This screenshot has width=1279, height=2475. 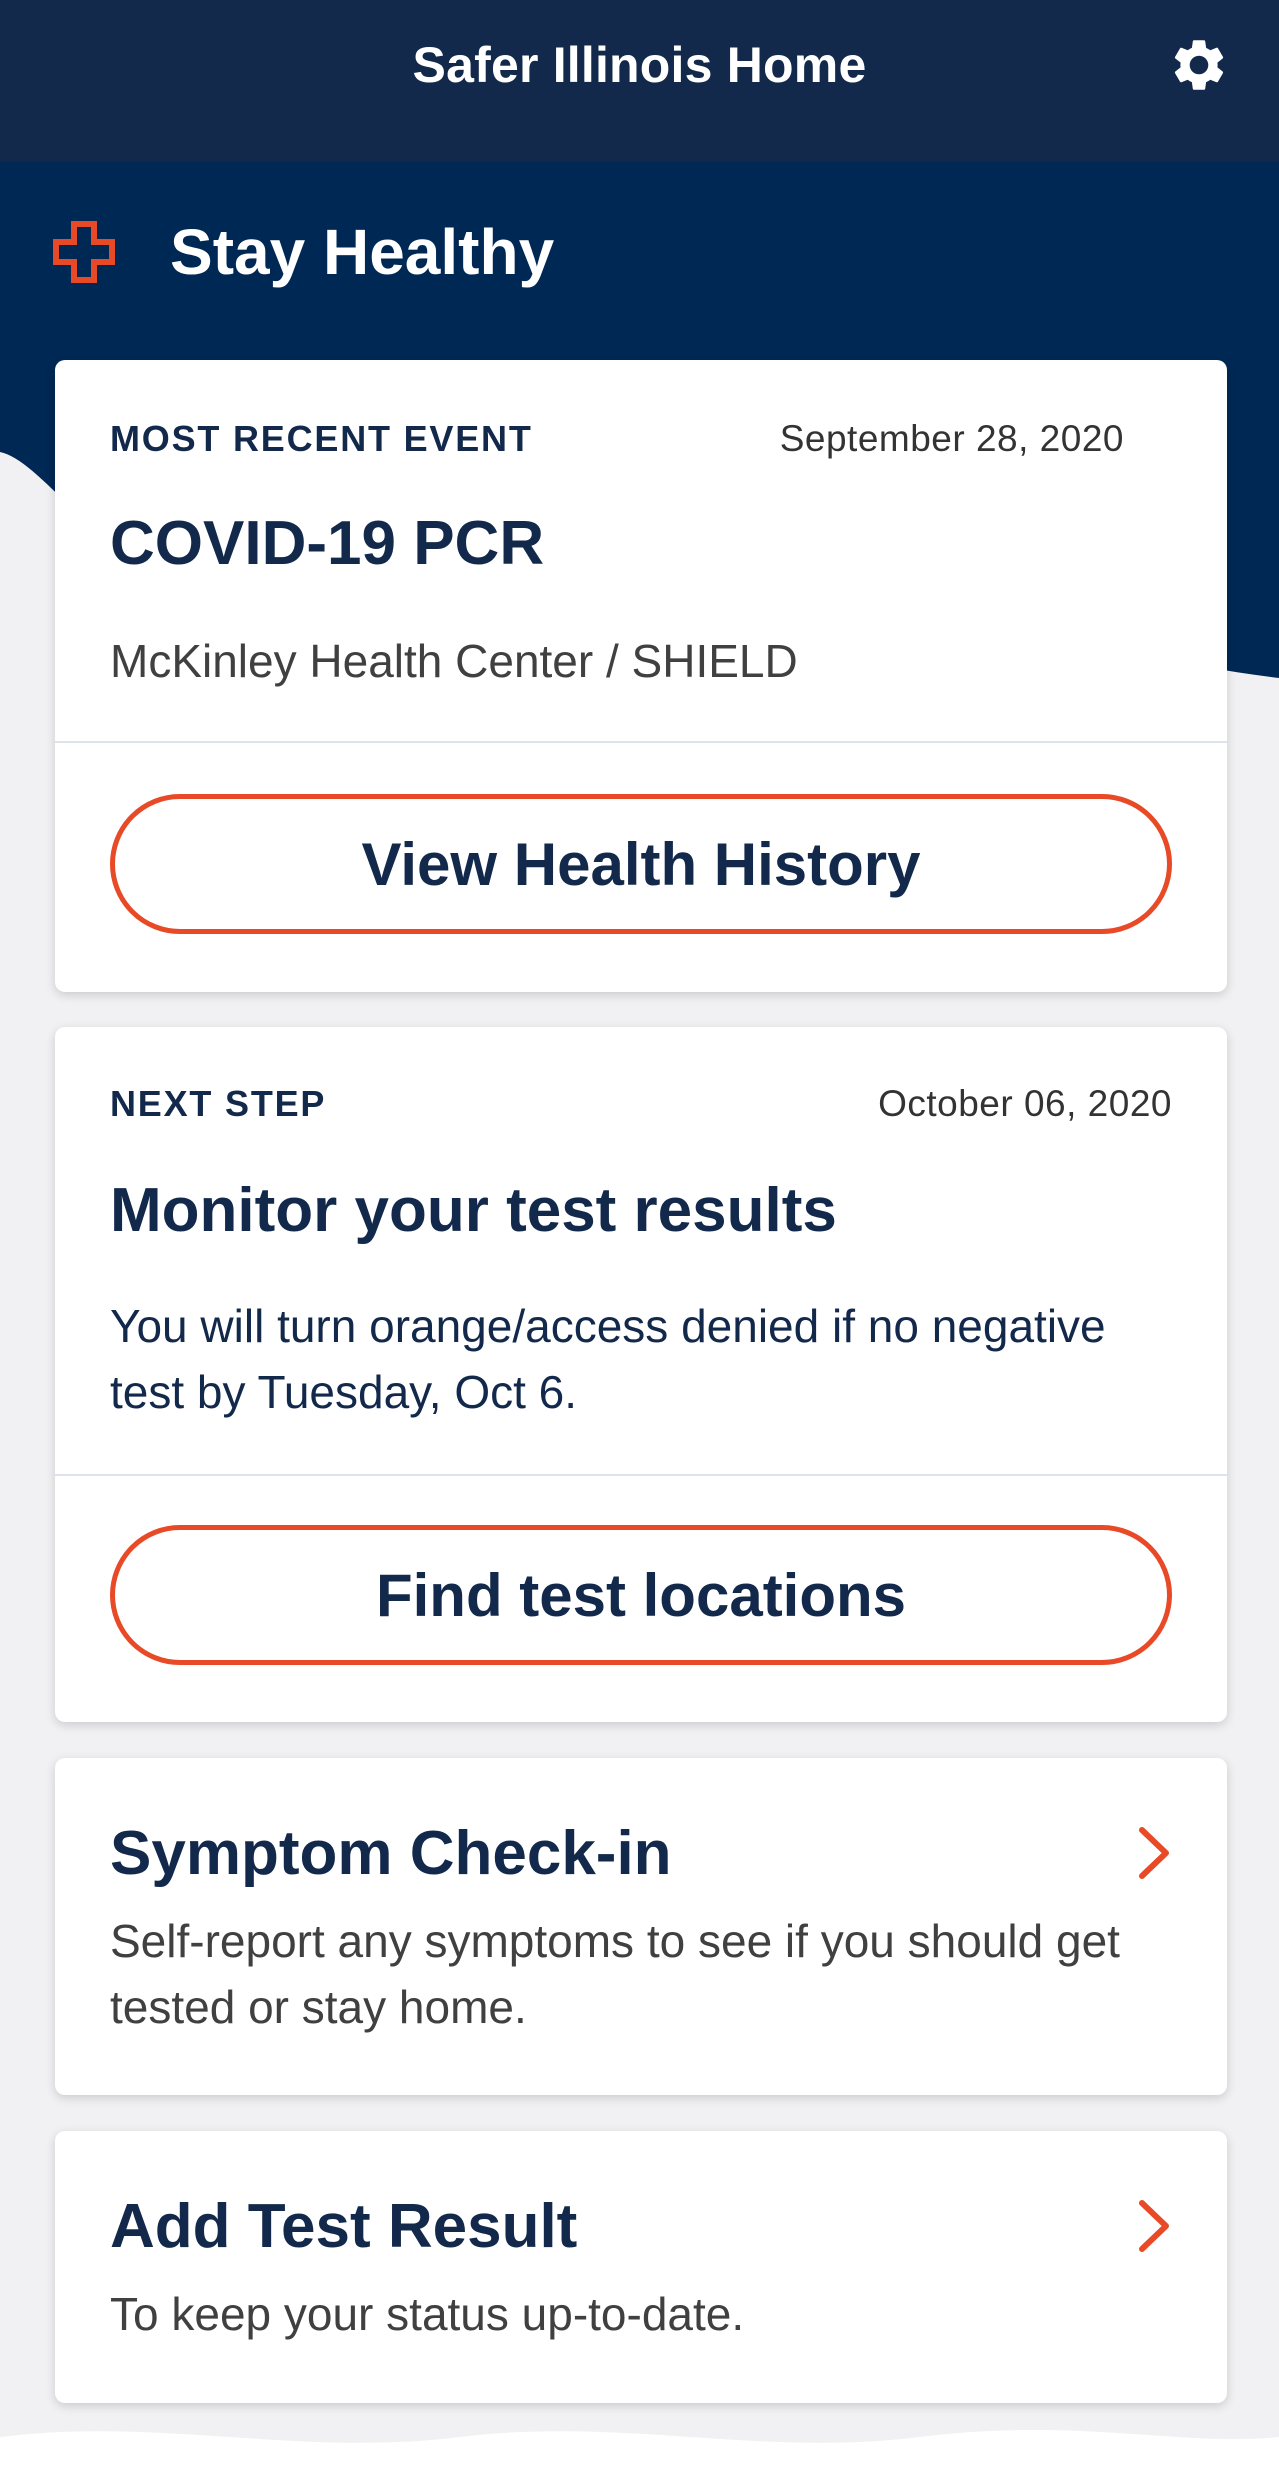 I want to click on page-title: Safer Illinois Home, so click(x=639, y=65).